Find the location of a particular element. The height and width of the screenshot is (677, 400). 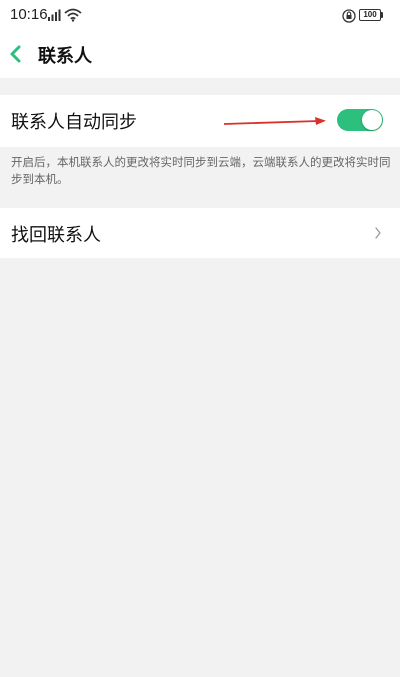

auto-sync-row: 联系人自动同步 is located at coordinates (200, 121).